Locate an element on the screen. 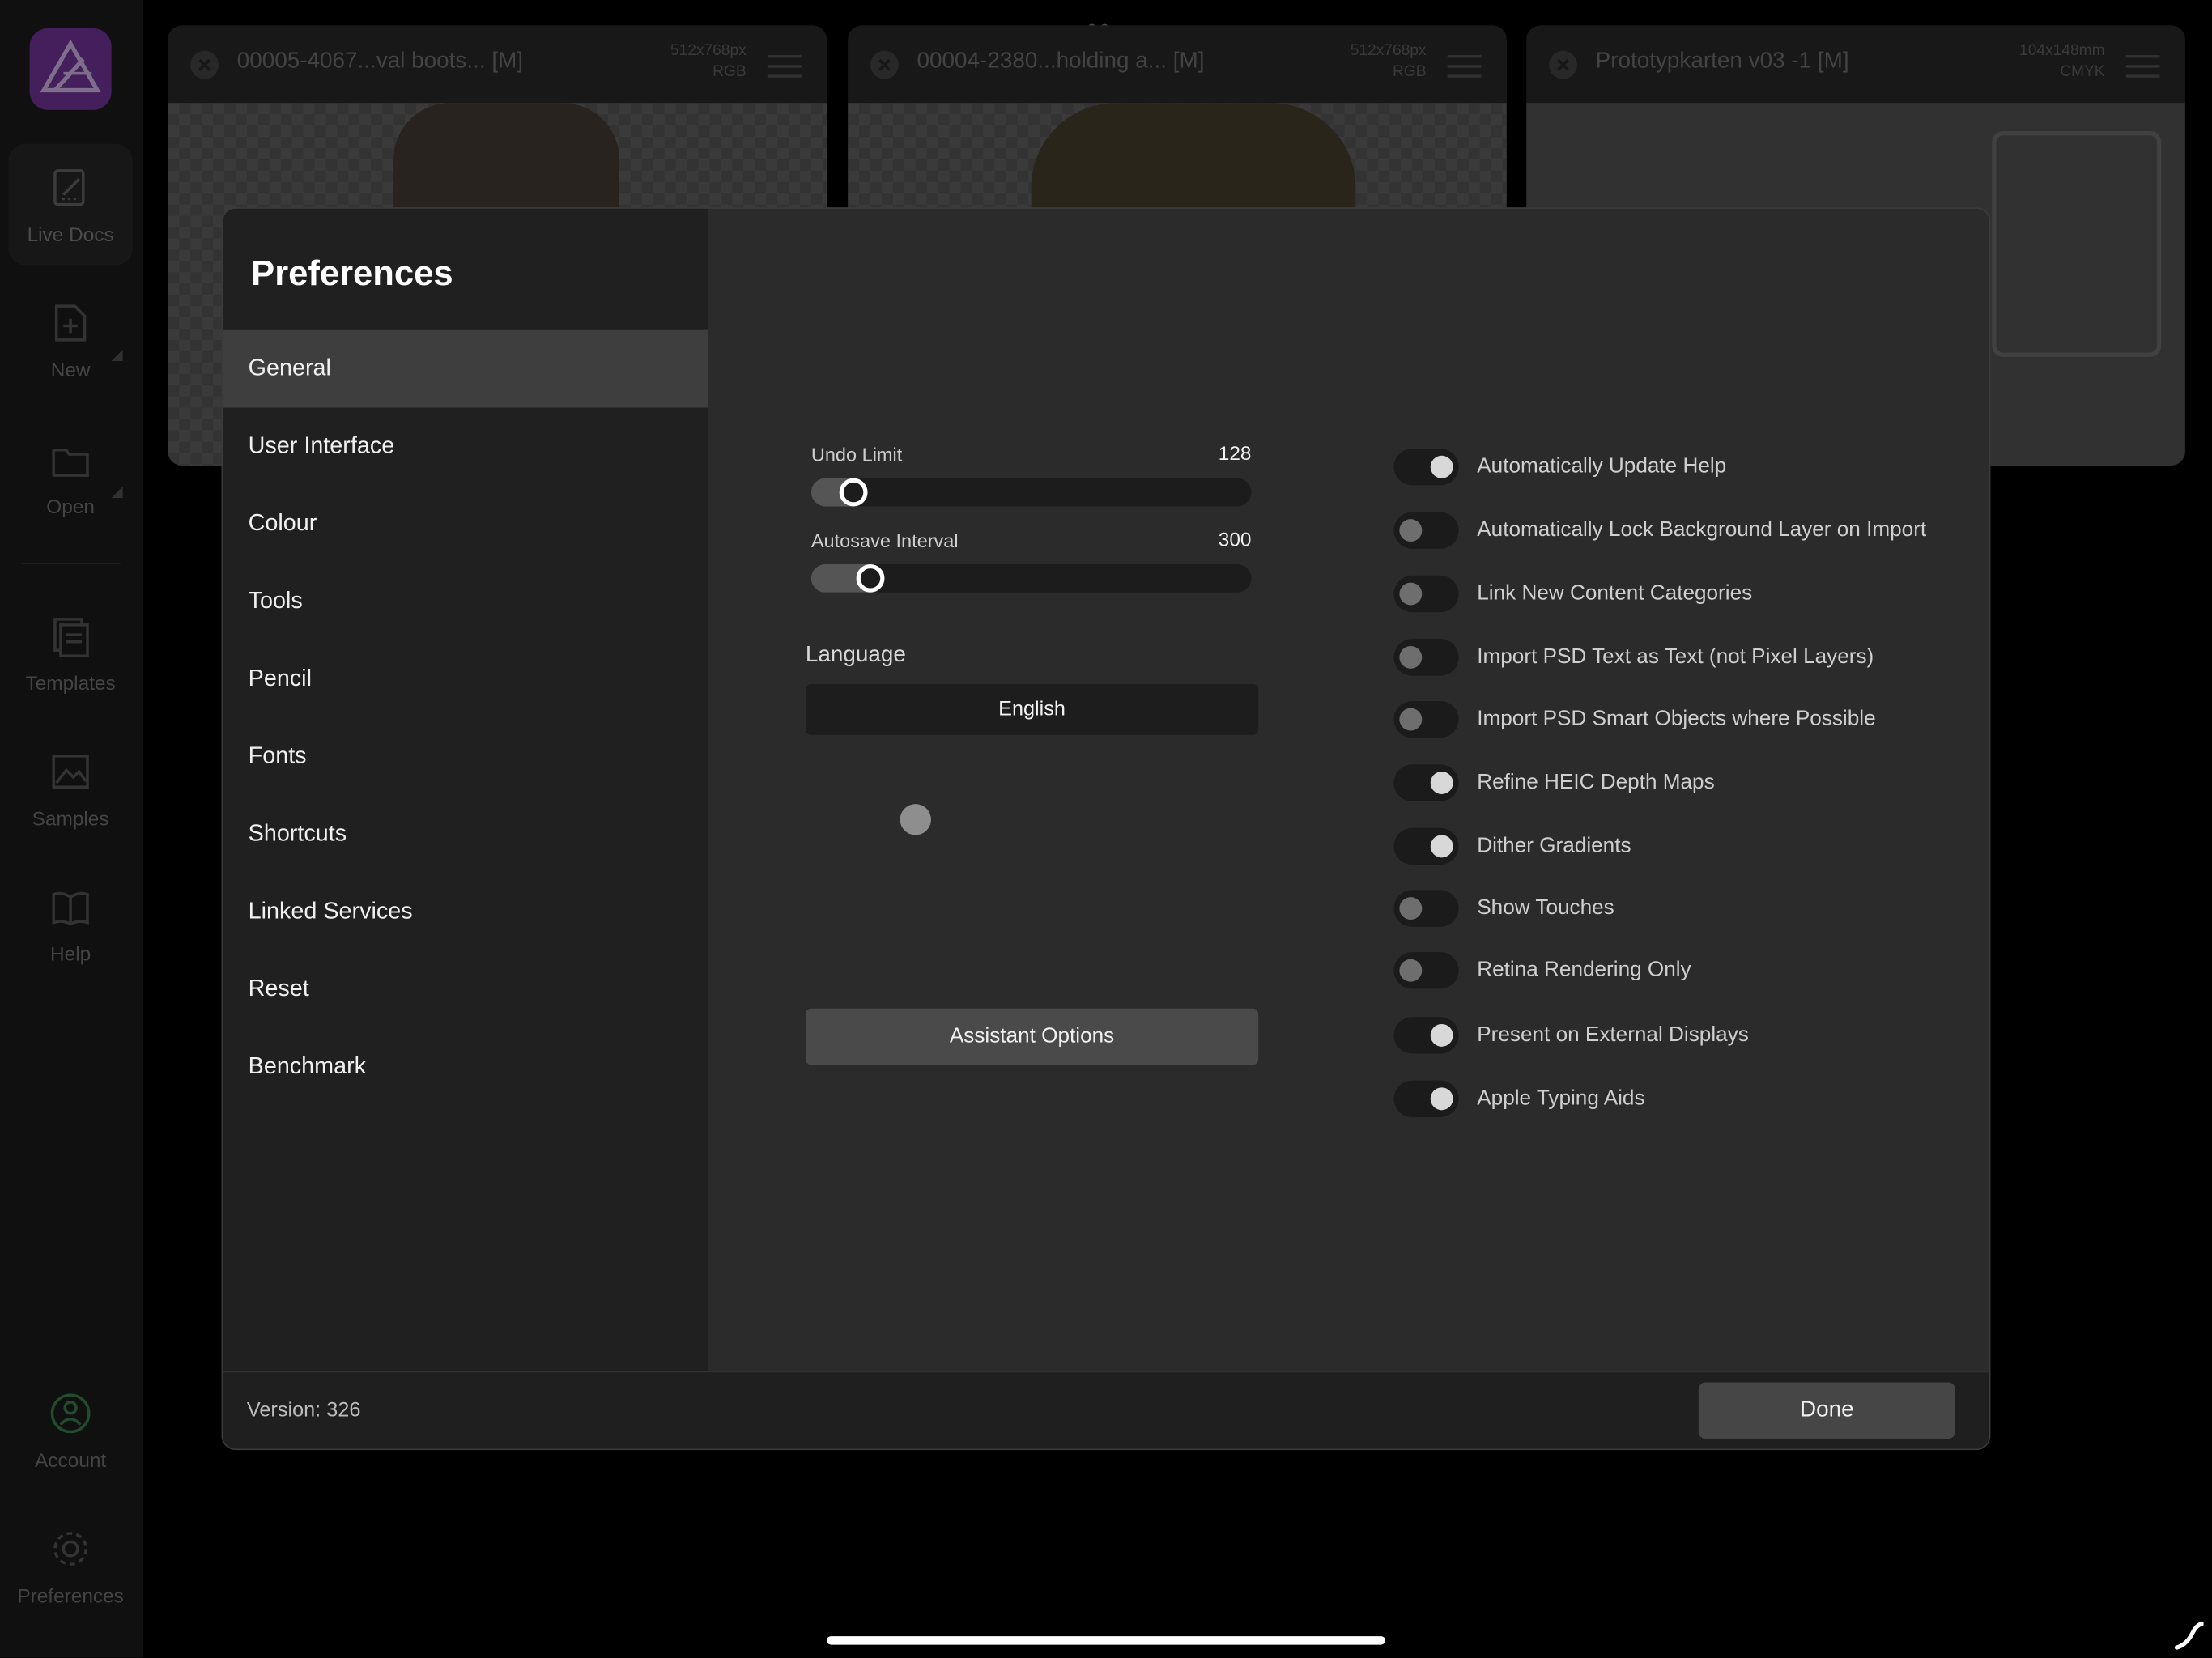  category-fonts: Fonts is located at coordinates (466, 757).